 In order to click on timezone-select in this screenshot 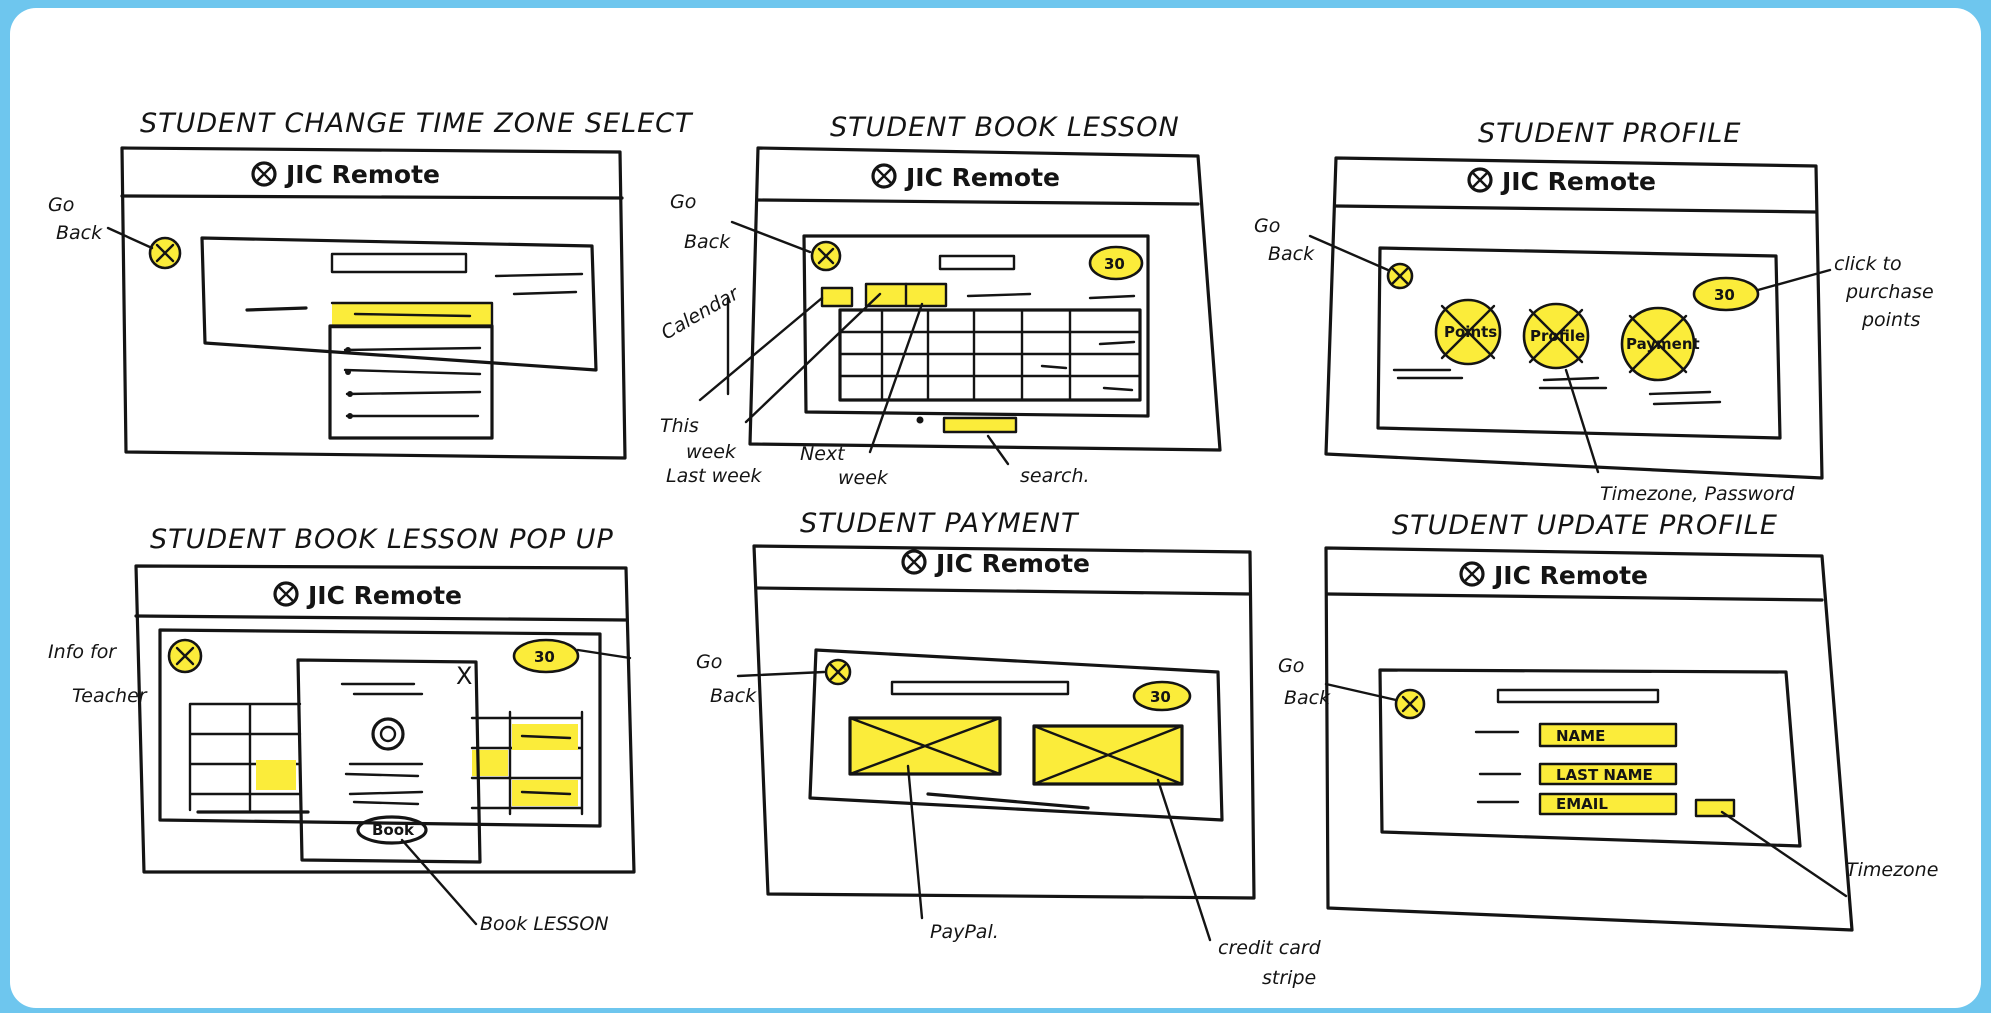, I will do `click(1715, 808)`.